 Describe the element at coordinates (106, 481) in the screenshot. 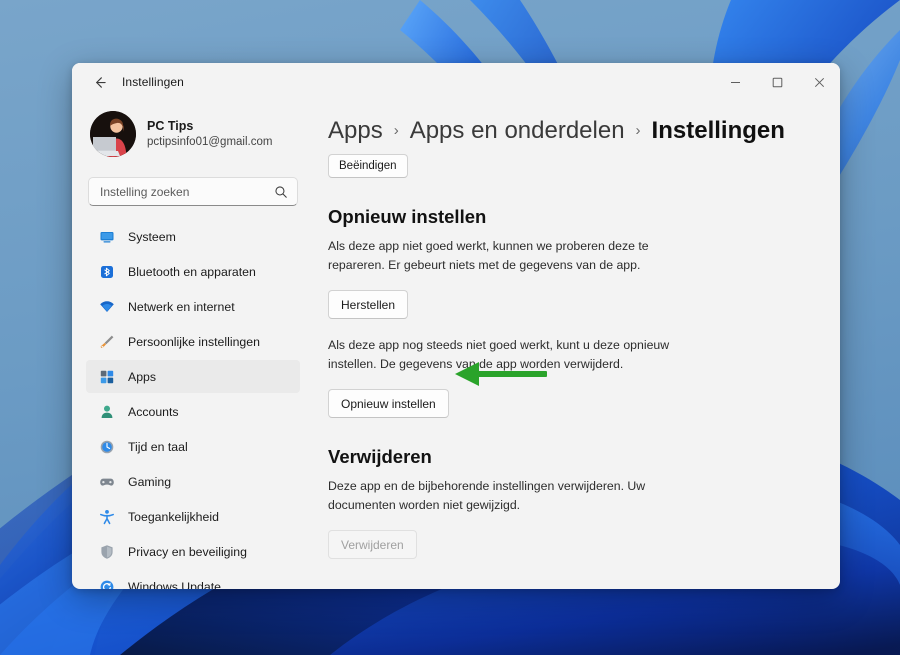

I see `gamepad-icon` at that location.